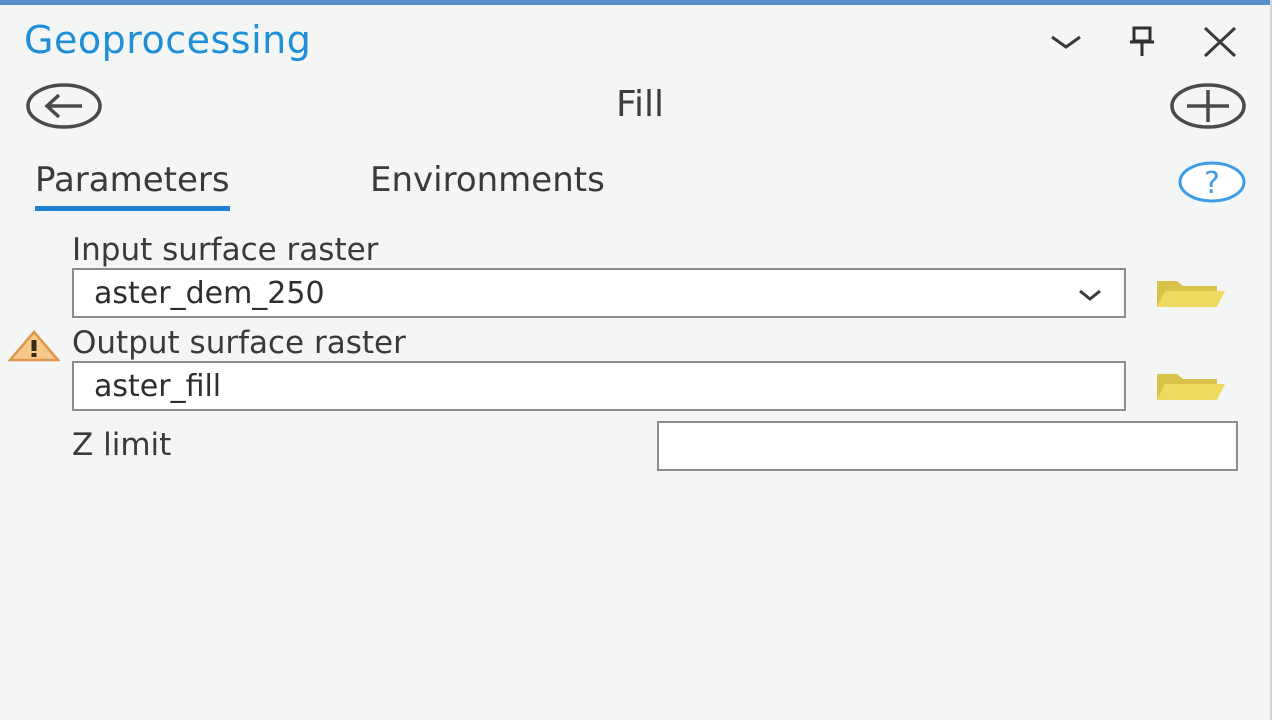 The height and width of the screenshot is (720, 1280). Describe the element at coordinates (34, 346) in the screenshot. I see `warning-icon` at that location.